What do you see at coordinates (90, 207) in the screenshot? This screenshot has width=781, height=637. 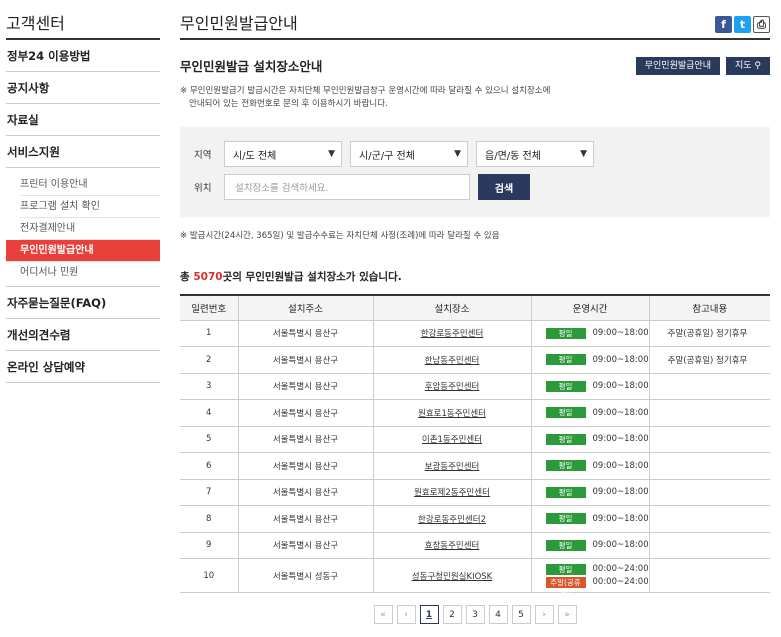 I see `sidebar-subitem-program-check: 프로그램 설치 확인` at bounding box center [90, 207].